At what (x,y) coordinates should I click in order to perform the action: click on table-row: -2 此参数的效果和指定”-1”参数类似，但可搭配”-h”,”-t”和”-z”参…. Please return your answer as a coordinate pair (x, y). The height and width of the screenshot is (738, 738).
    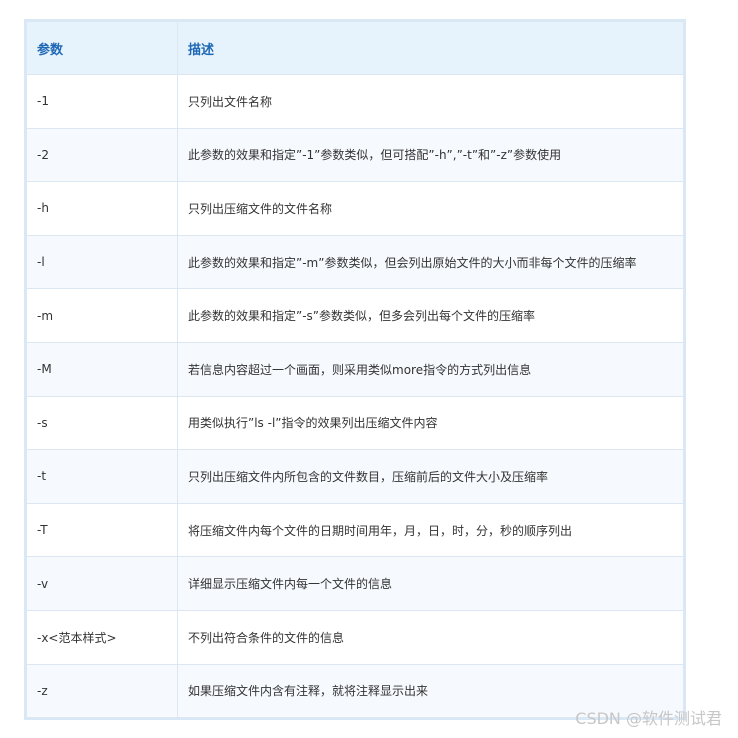
    Looking at the image, I should click on (355, 155).